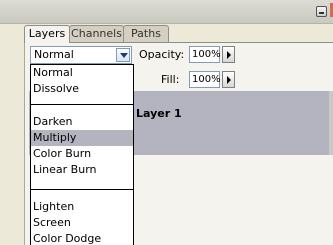 This screenshot has width=333, height=245. I want to click on fill-slider-arrow-icon, so click(228, 79).